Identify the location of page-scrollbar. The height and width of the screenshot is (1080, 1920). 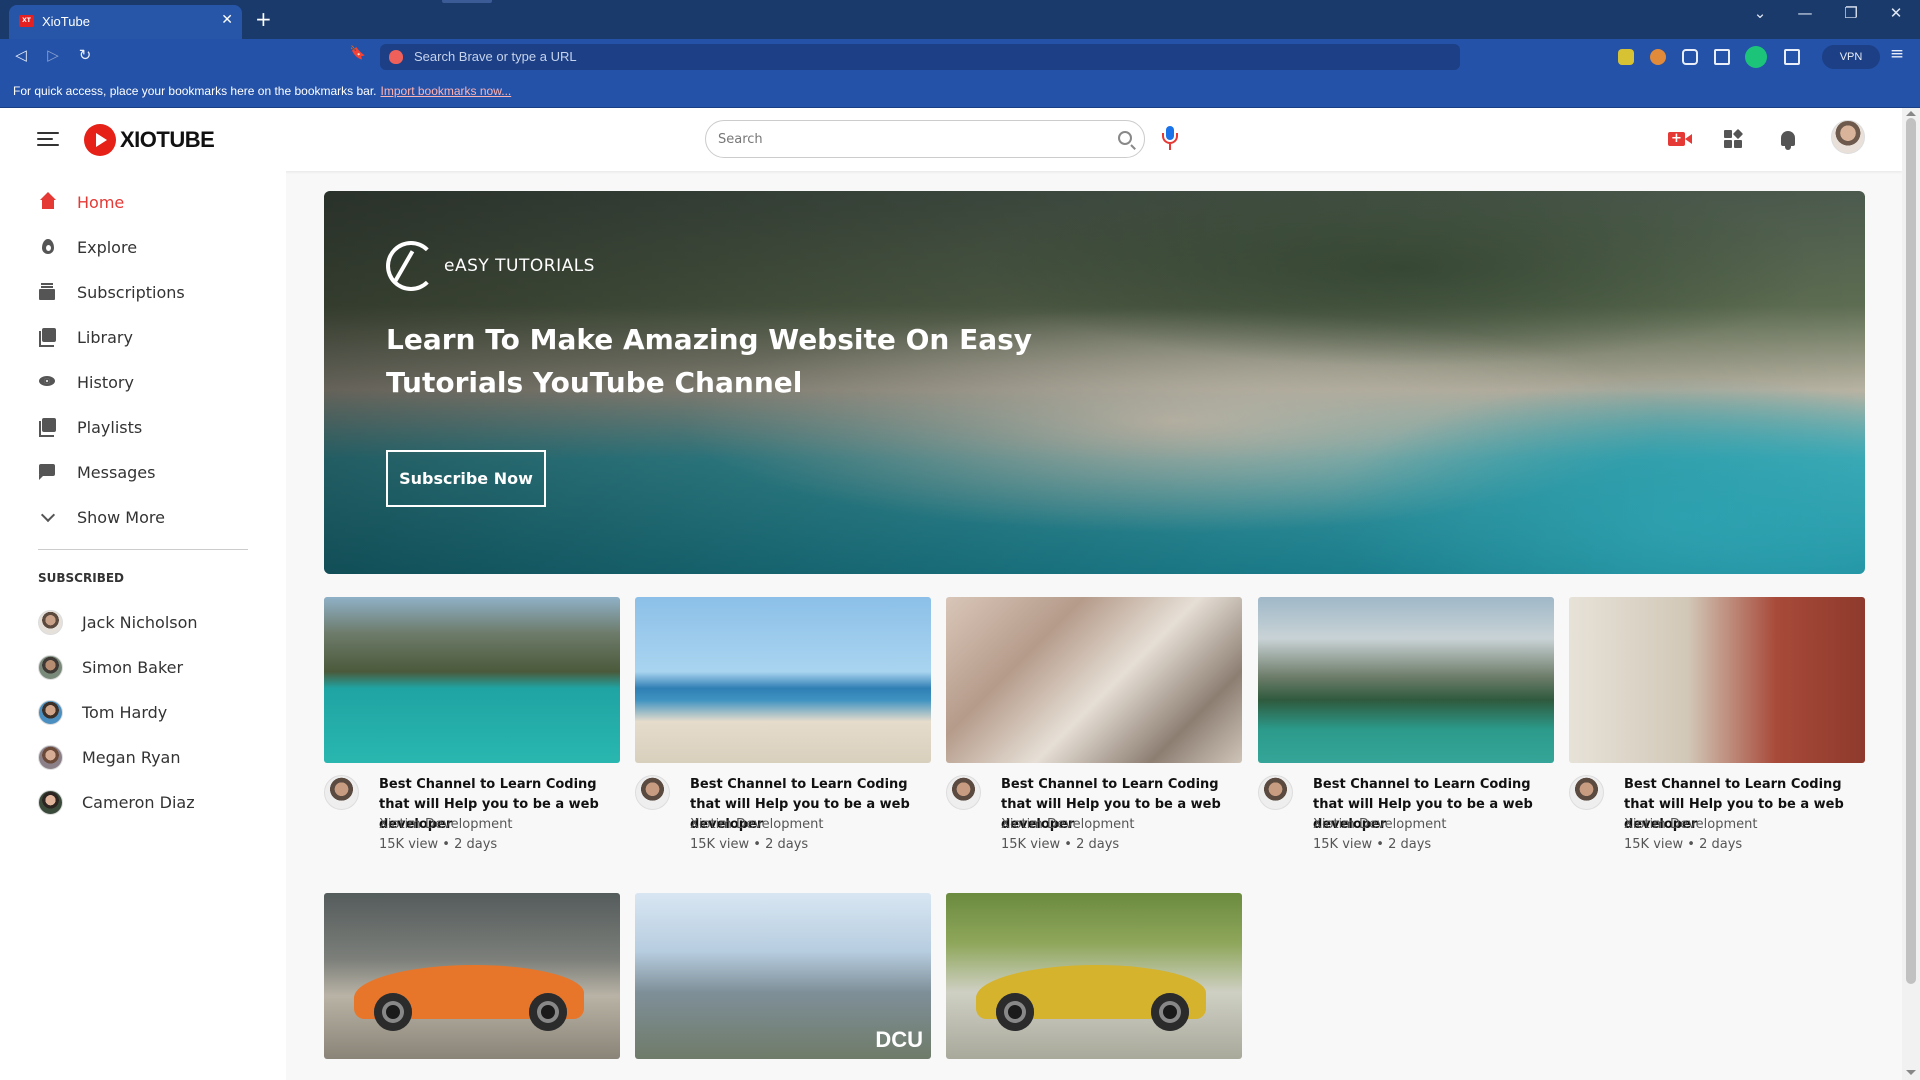
(1911, 594).